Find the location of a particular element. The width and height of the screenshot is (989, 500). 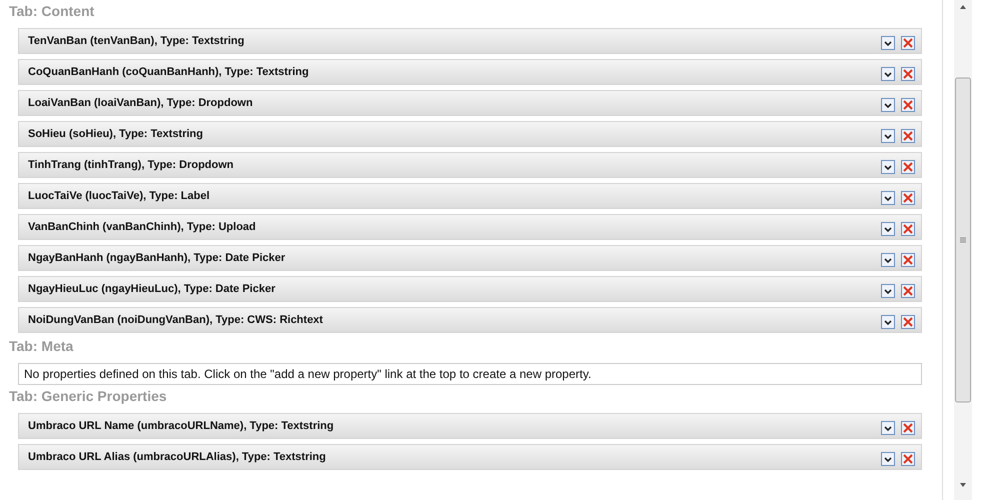

property-label: LuocTaiVe (luocTaiVe), Type: Label is located at coordinates (119, 196).